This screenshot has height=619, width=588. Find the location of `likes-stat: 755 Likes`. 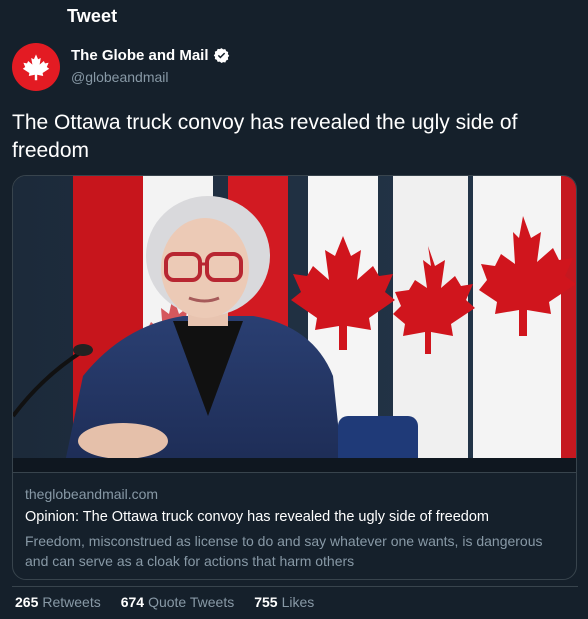

likes-stat: 755 Likes is located at coordinates (284, 602).